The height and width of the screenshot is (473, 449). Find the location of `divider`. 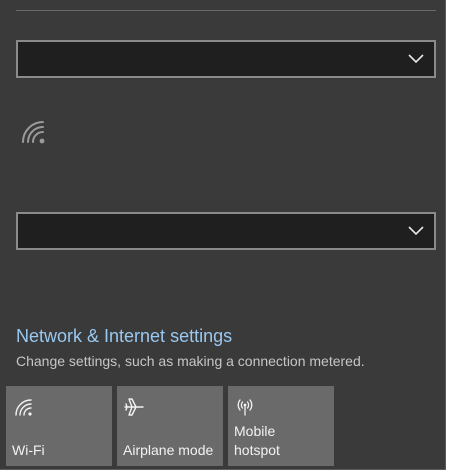

divider is located at coordinates (226, 10).